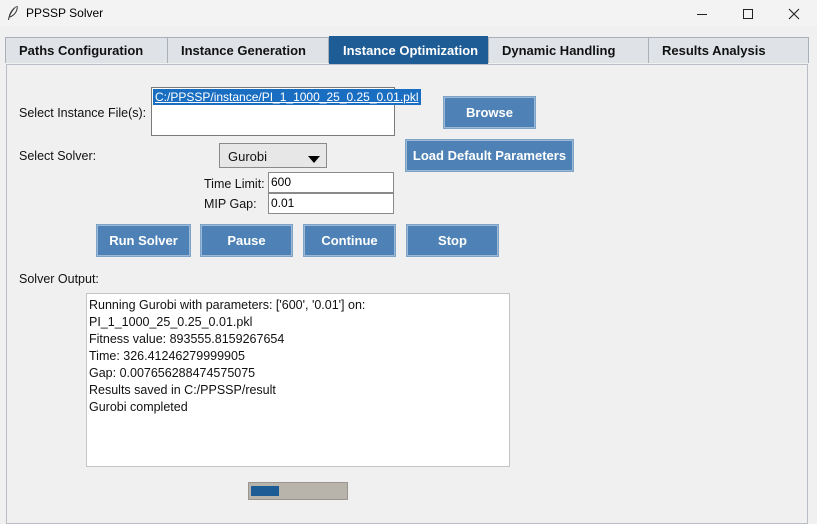 This screenshot has height=524, width=817. I want to click on output-line: PI_1_1000_25_0.25_0.01.pkl, so click(171, 322).